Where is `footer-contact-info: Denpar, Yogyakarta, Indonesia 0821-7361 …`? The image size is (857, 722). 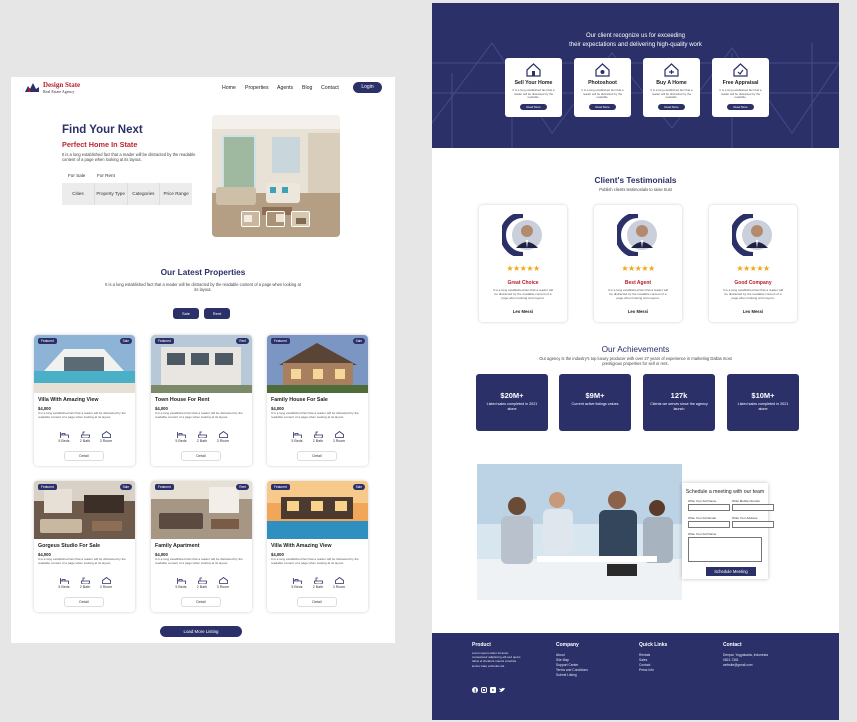 footer-contact-info: Denpar, Yogyakarta, Indonesia 0821-7361 … is located at coordinates (745, 660).